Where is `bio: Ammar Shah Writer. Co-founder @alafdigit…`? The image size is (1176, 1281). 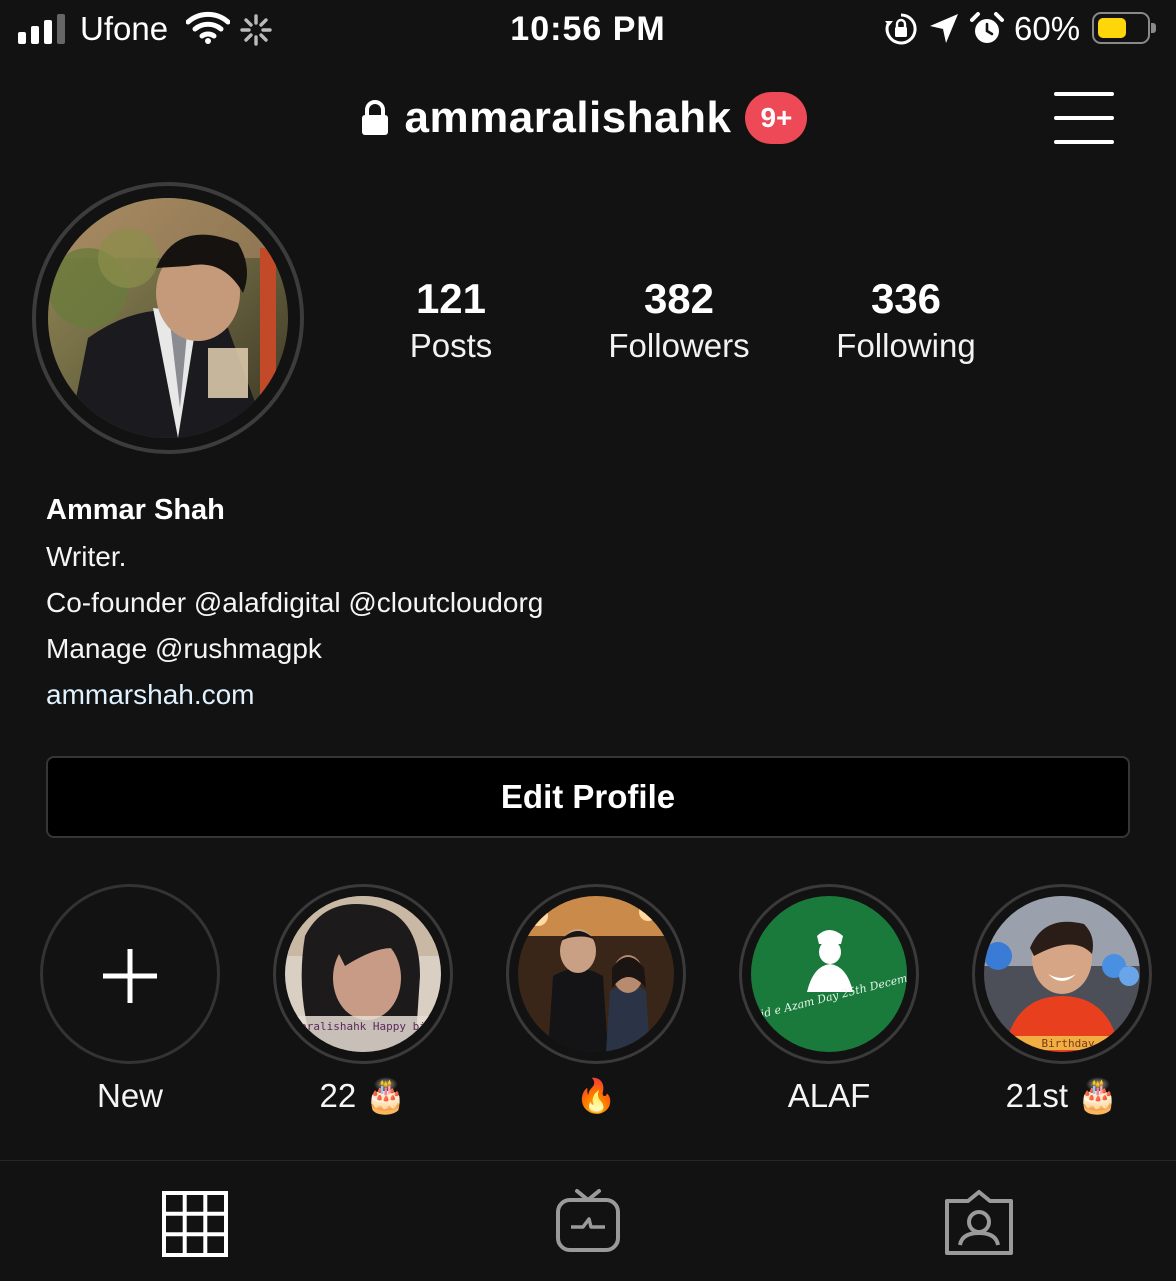
bio: Ammar Shah Writer. Co-founder @alafdigit… is located at coordinates (294, 604).